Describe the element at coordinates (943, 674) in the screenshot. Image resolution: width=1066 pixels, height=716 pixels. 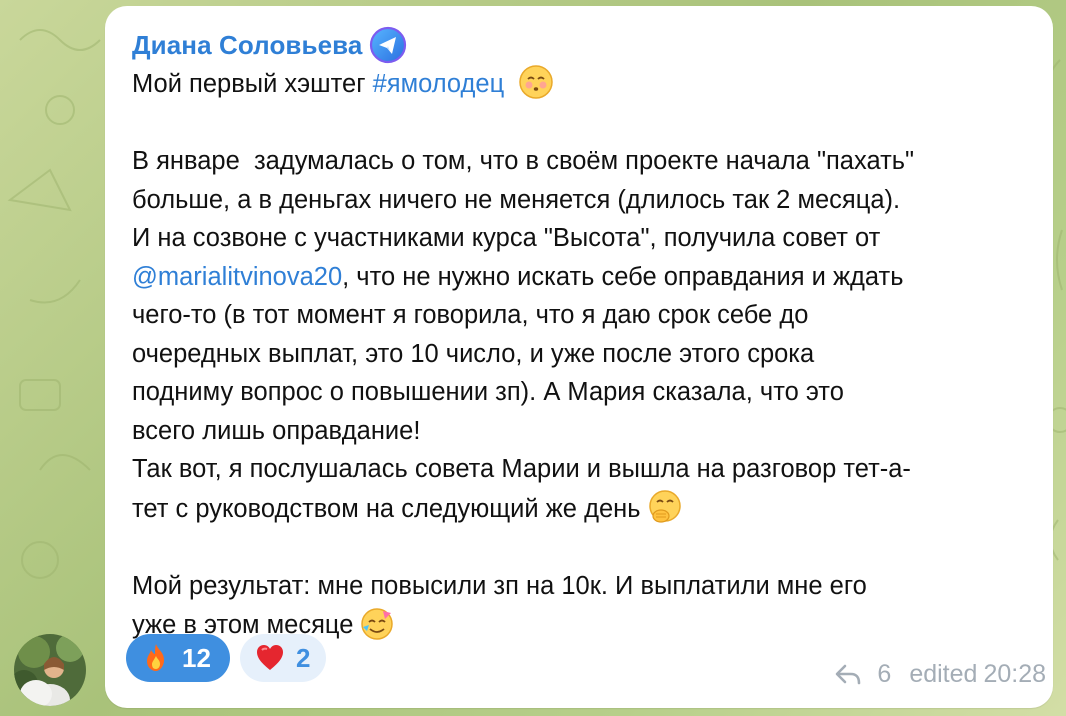
I see `edited-label: edited` at that location.